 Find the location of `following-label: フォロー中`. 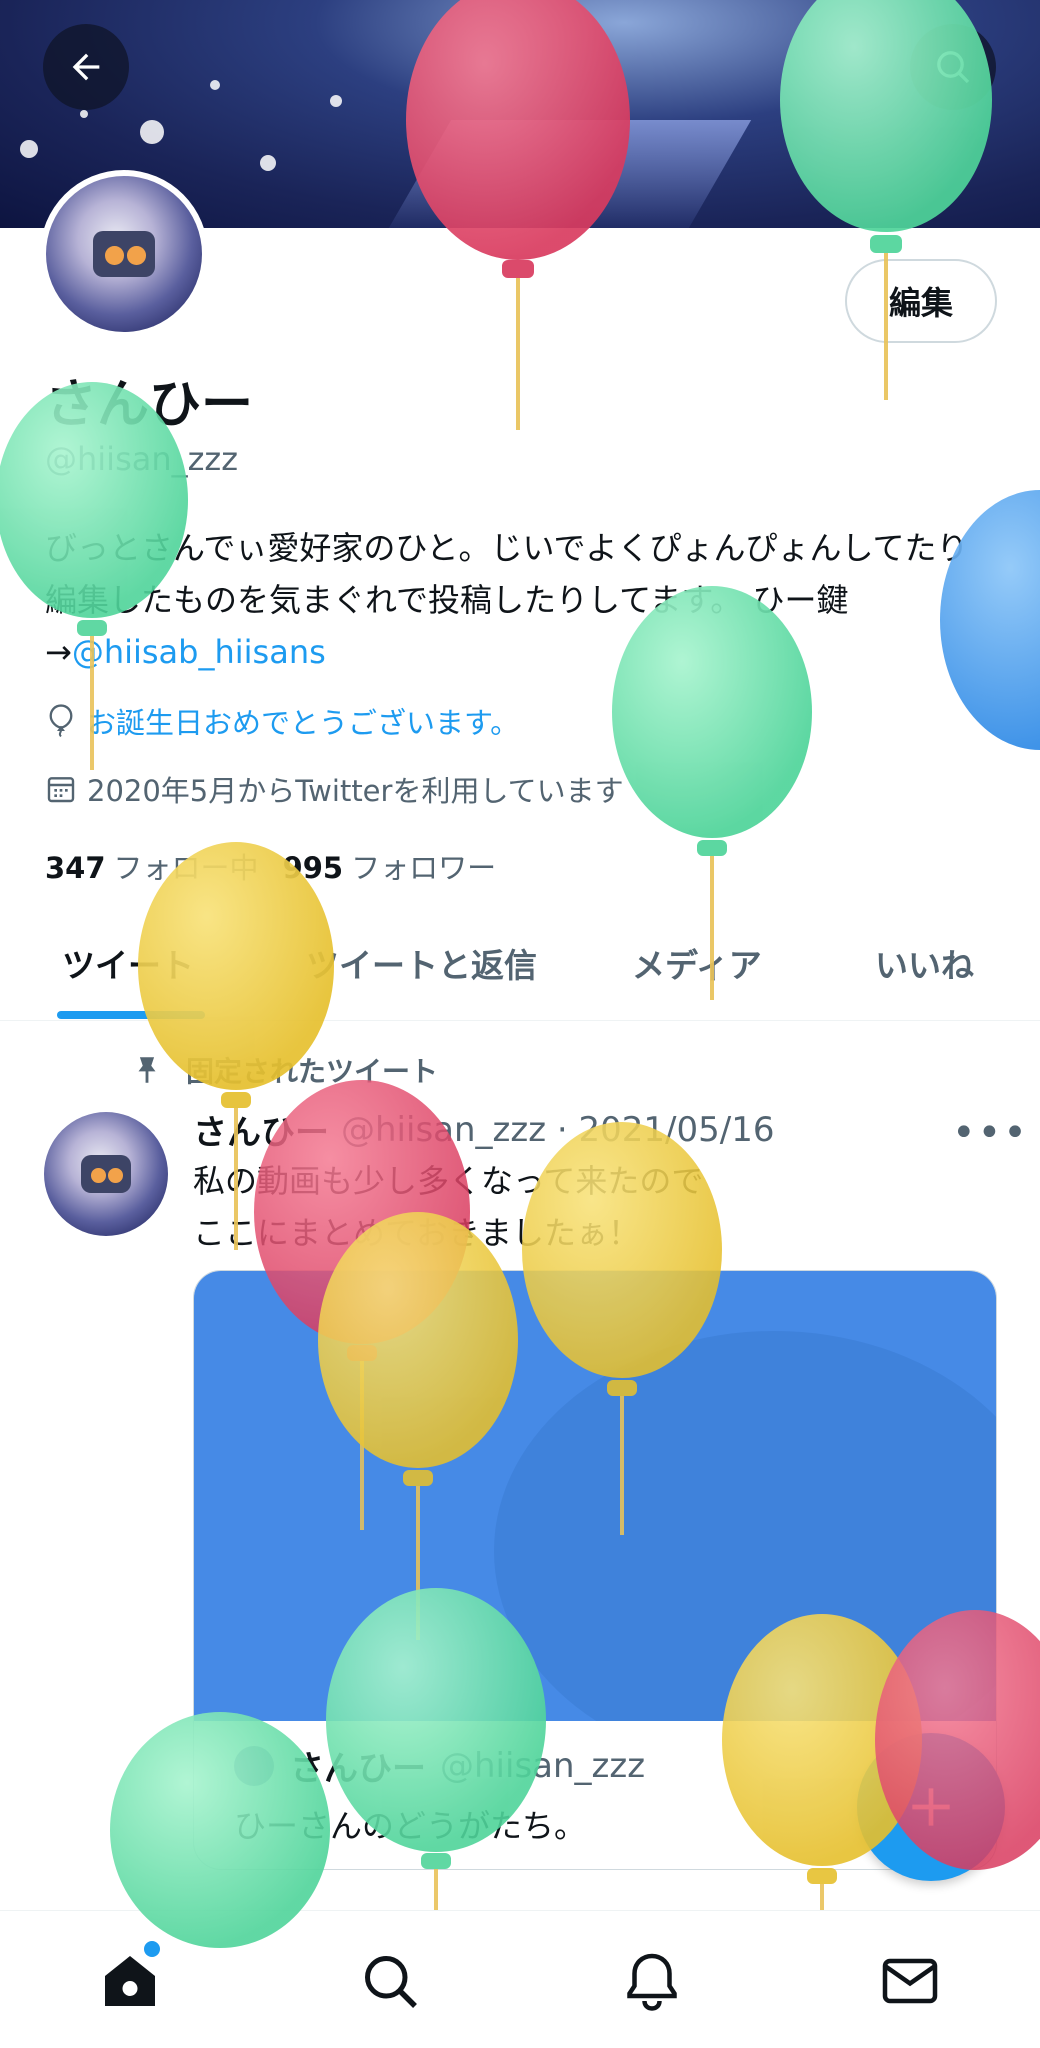

following-label: フォロー中 is located at coordinates (186, 868).